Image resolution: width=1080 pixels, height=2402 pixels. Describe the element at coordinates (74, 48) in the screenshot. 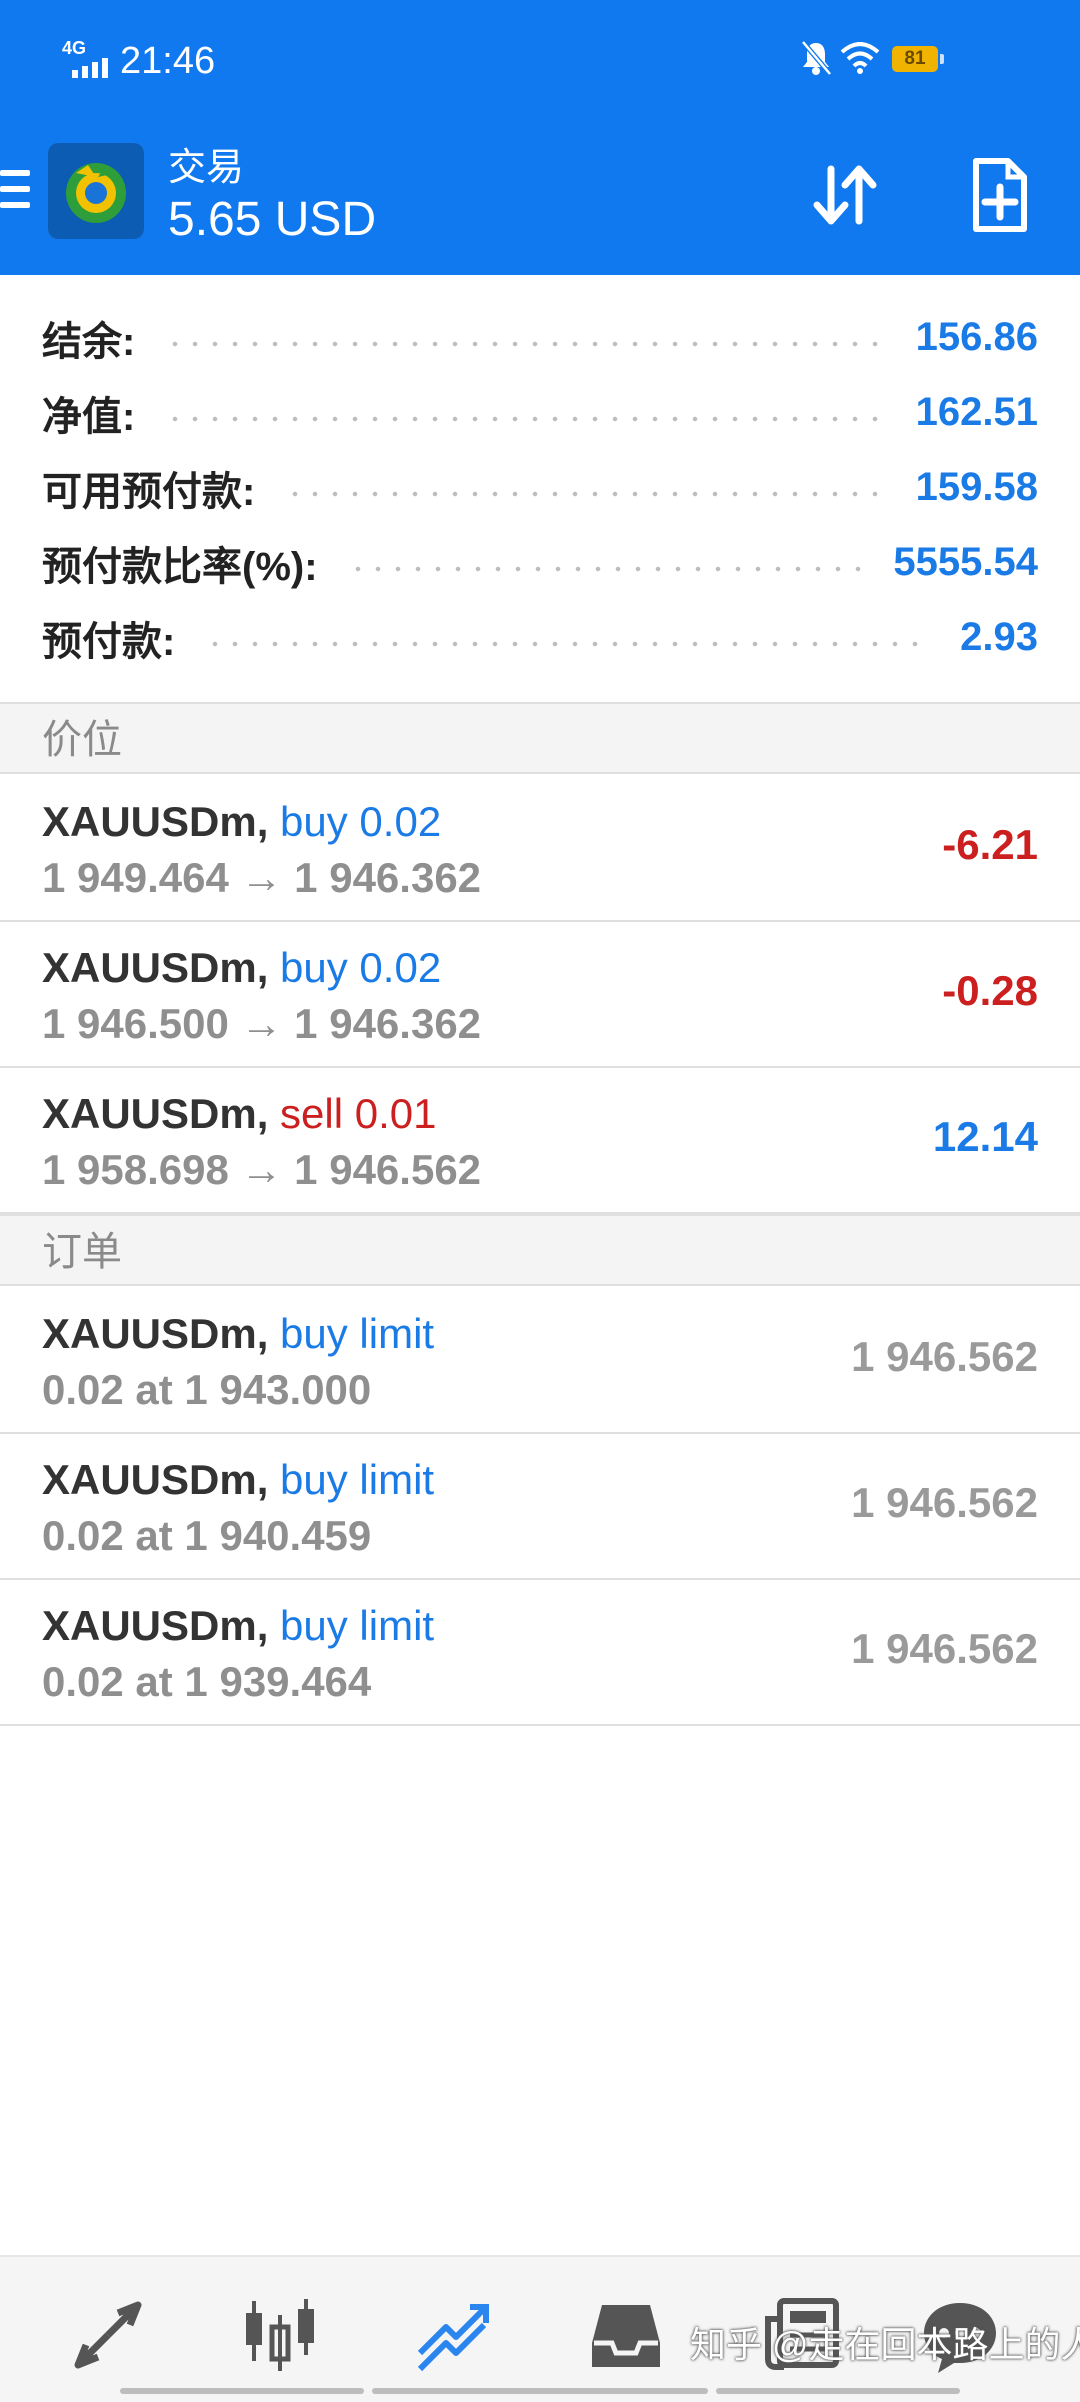

I see `network-label: 4G` at that location.